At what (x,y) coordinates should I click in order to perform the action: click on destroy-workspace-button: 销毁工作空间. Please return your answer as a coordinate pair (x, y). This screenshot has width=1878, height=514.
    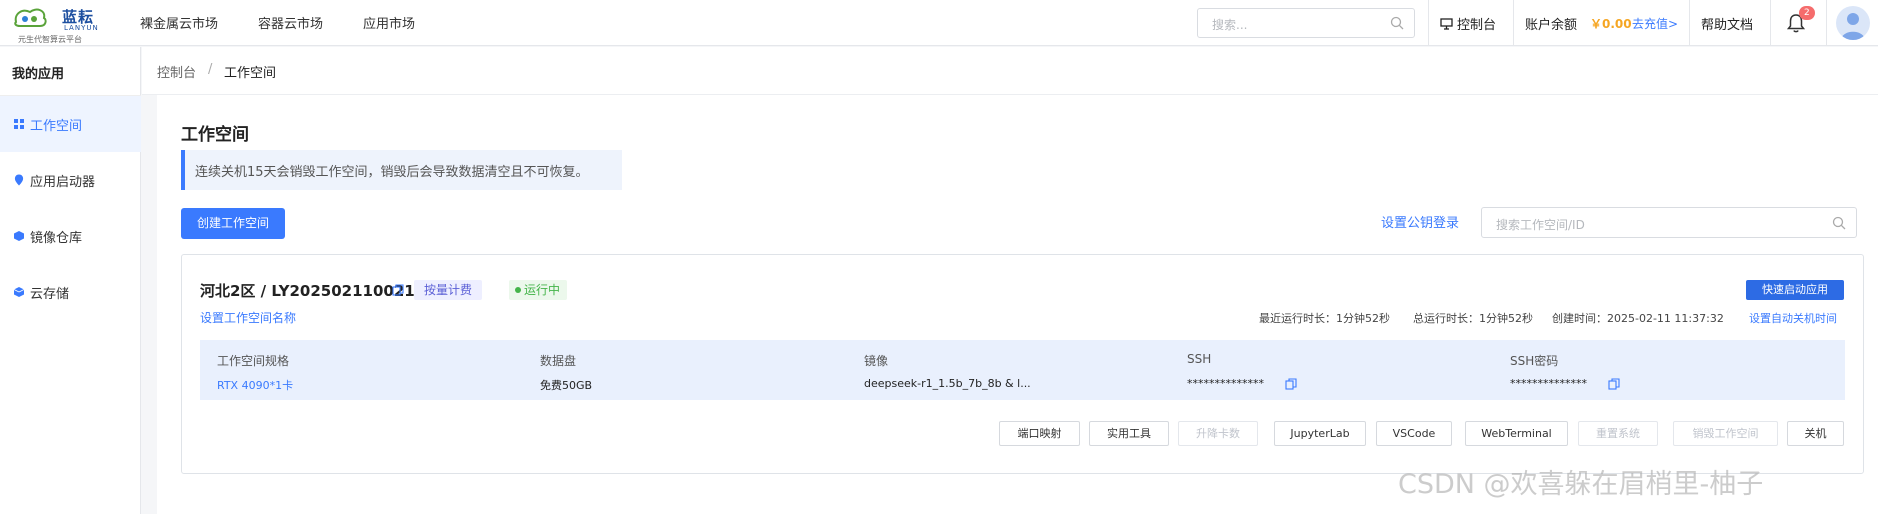
    Looking at the image, I should click on (1725, 433).